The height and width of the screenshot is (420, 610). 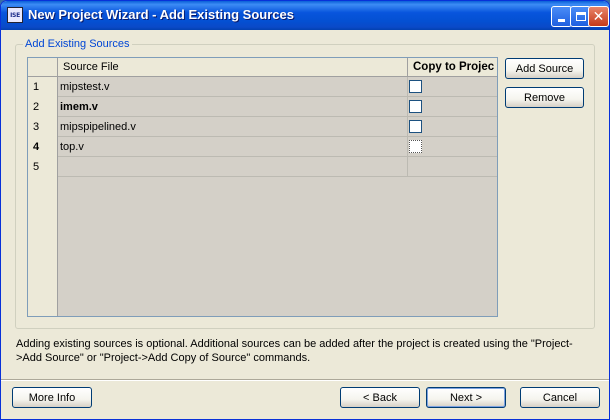 I want to click on close-button: ✕, so click(x=598, y=16).